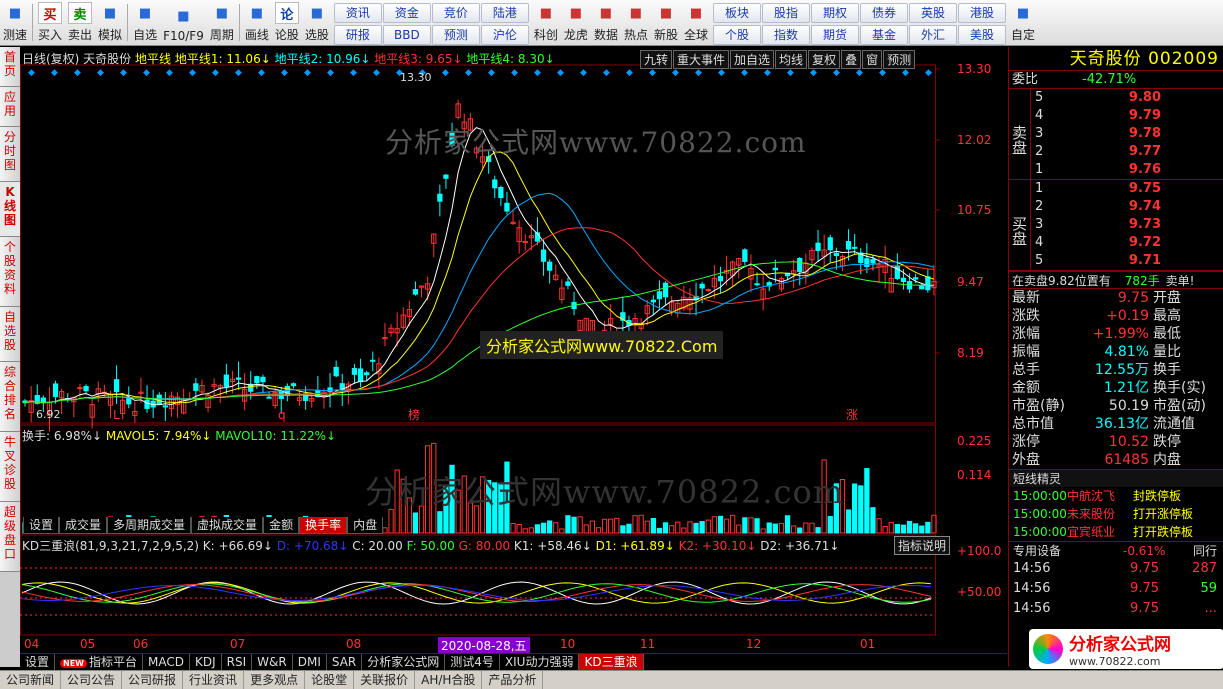  I want to click on info-tab: 更多观点, so click(275, 680).